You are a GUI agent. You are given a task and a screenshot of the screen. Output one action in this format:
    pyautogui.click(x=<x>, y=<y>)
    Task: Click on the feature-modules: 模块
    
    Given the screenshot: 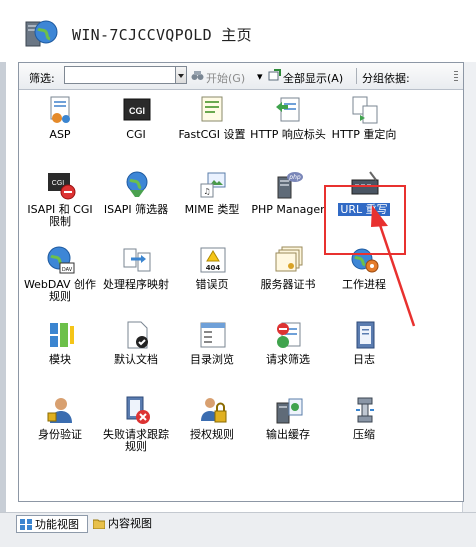 What is the action you would take?
    pyautogui.click(x=60, y=355)
    